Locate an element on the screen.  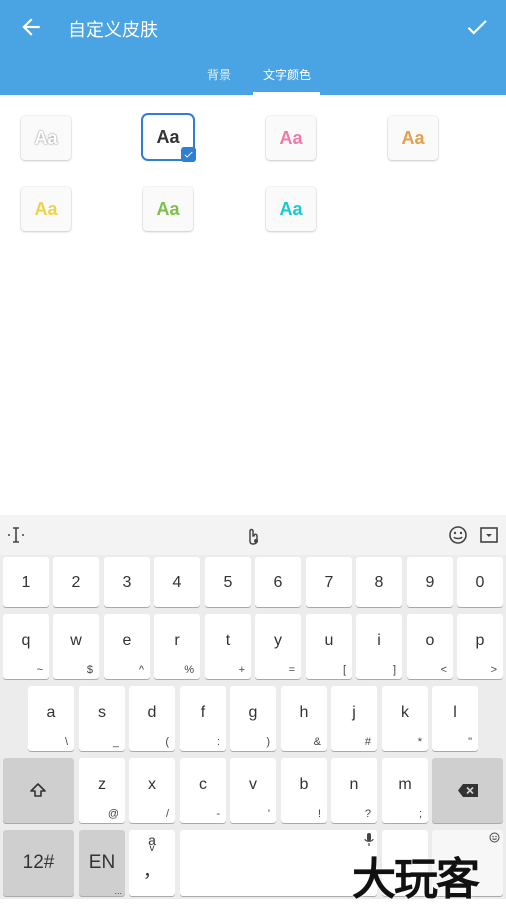
swatch-green: Aa is located at coordinates (168, 209).